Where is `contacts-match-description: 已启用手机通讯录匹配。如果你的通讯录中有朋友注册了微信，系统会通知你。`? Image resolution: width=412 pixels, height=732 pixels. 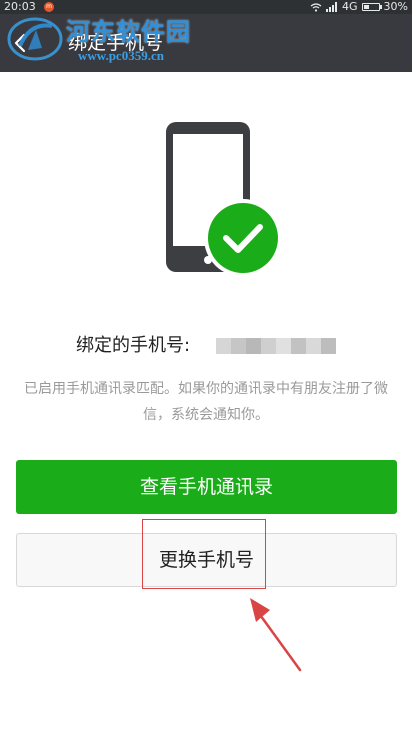 contacts-match-description: 已启用手机通讯录匹配。如果你的通讯录中有朋友注册了微信，系统会通知你。 is located at coordinates (206, 402).